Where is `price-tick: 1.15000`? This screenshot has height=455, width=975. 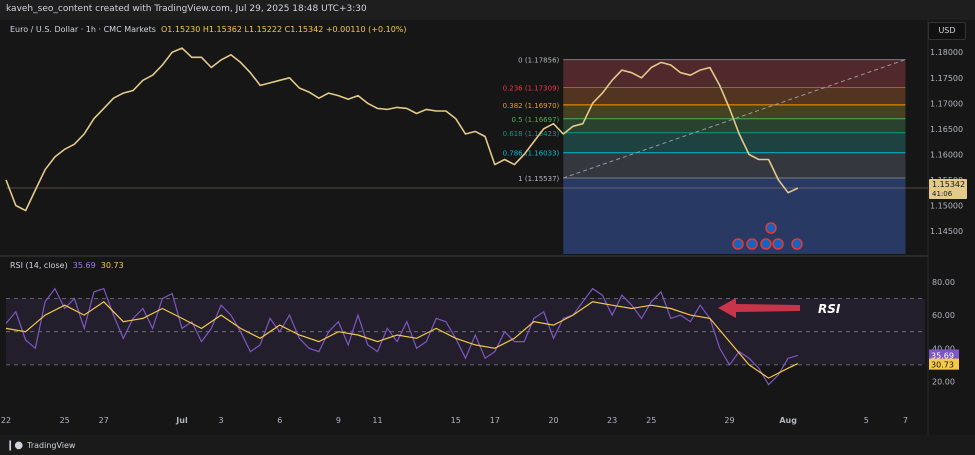
price-tick: 1.15000 is located at coordinates (946, 205).